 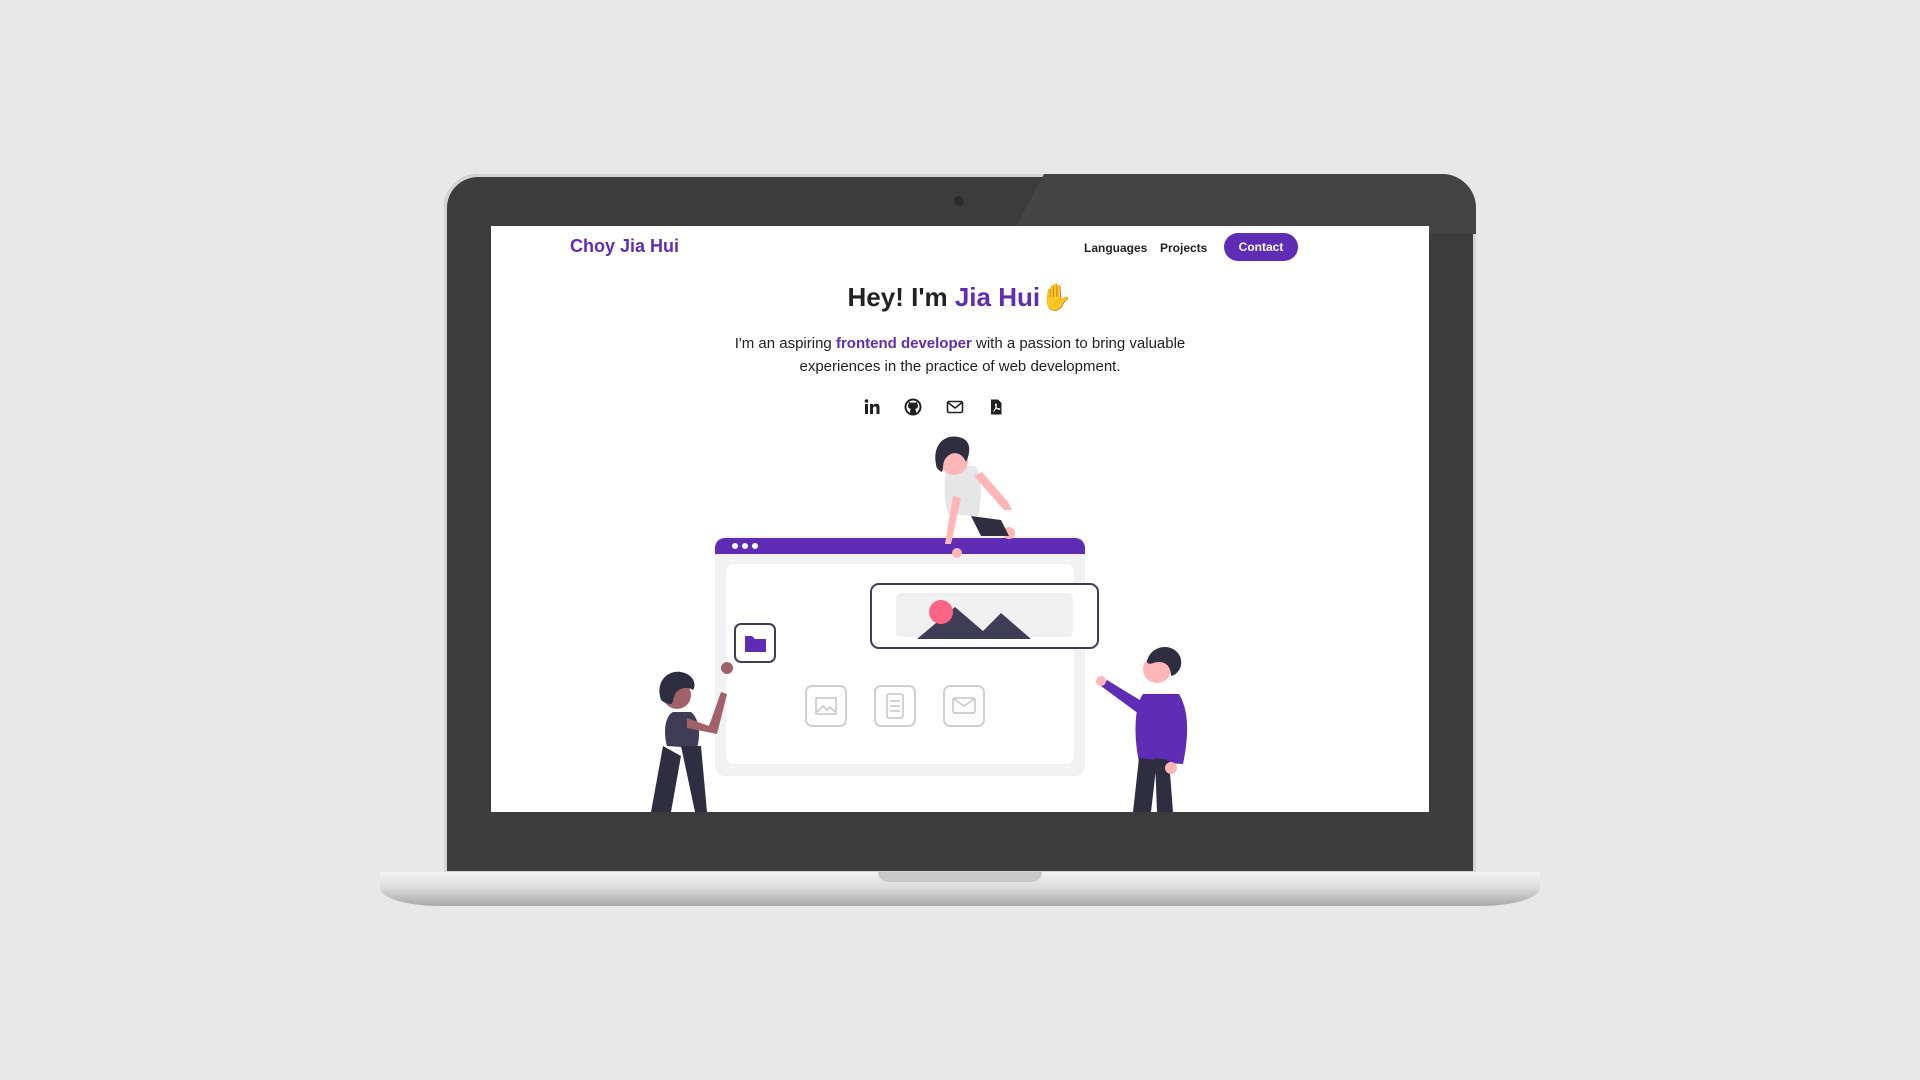 What do you see at coordinates (1244, 204) in the screenshot?
I see `lid-glare` at bounding box center [1244, 204].